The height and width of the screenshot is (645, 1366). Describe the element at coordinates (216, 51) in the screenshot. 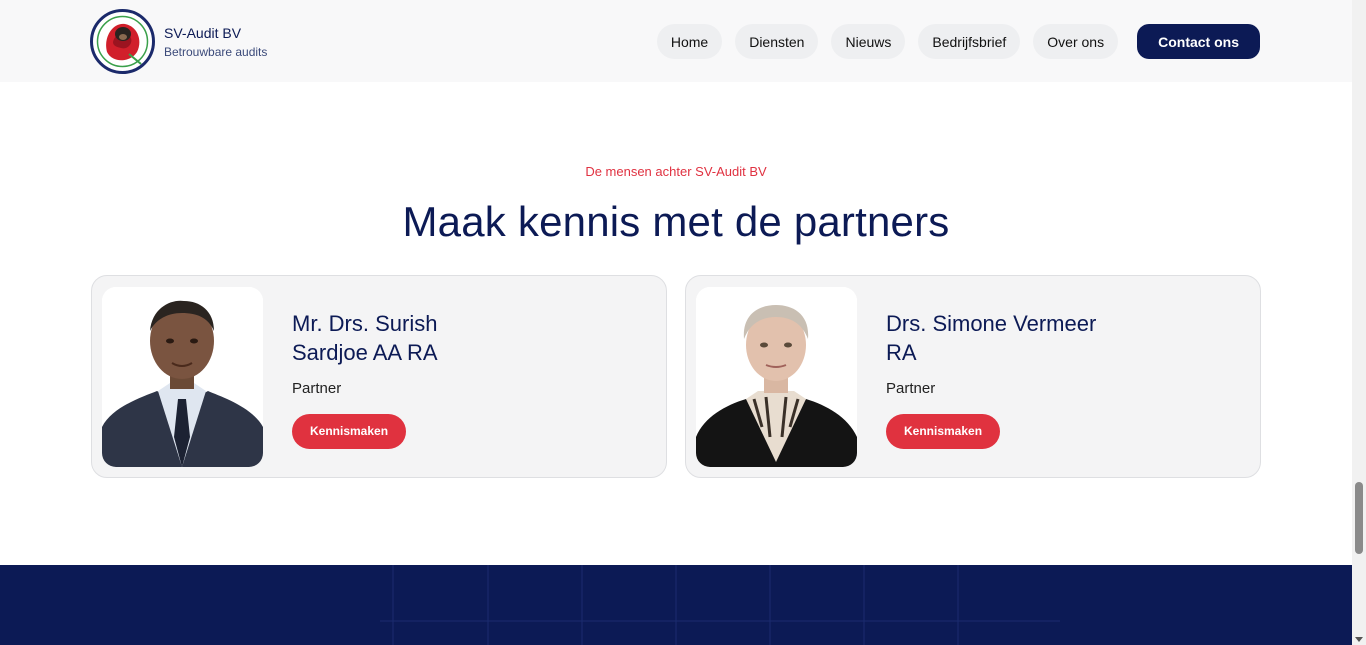

I see `brand-tagline: Betrouwbare audits` at that location.